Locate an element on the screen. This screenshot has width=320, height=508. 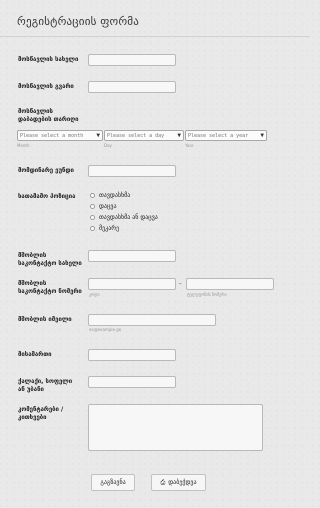
comments-label-line2: კითხვები is located at coordinates (32, 417).